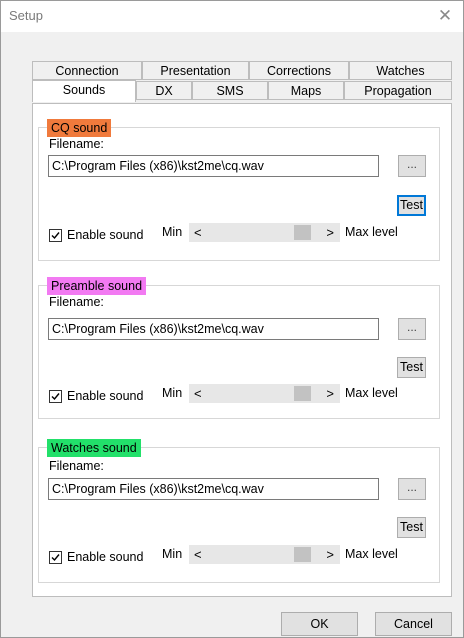 The height and width of the screenshot is (638, 464). Describe the element at coordinates (400, 70) in the screenshot. I see `tab-watches: Watches` at that location.